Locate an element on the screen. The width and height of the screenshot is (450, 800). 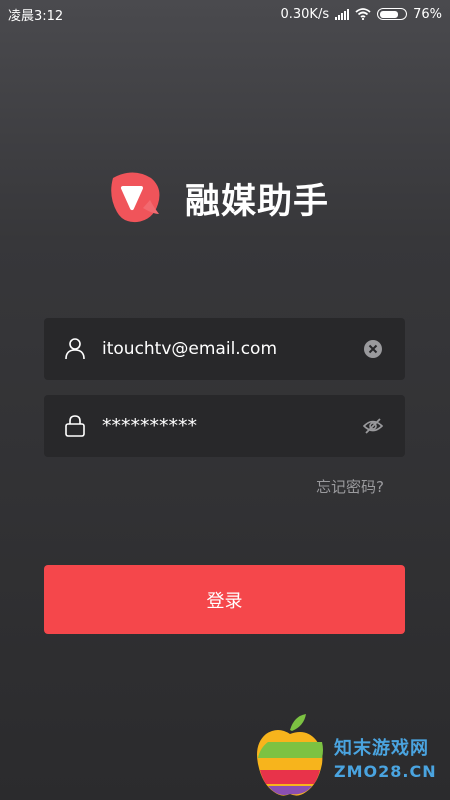
chat-bubble-logo-icon is located at coordinates (135, 197).